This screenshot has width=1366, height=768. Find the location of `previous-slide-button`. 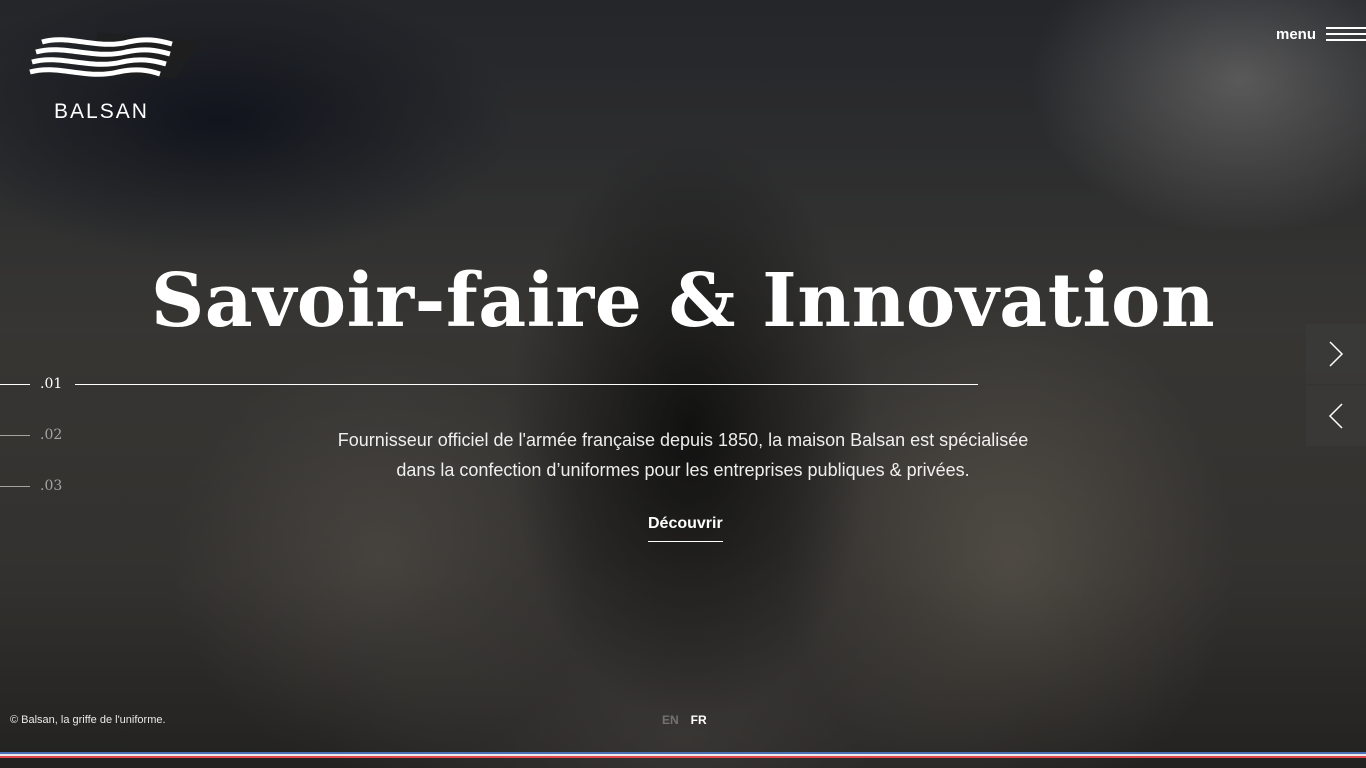

previous-slide-button is located at coordinates (1336, 416).